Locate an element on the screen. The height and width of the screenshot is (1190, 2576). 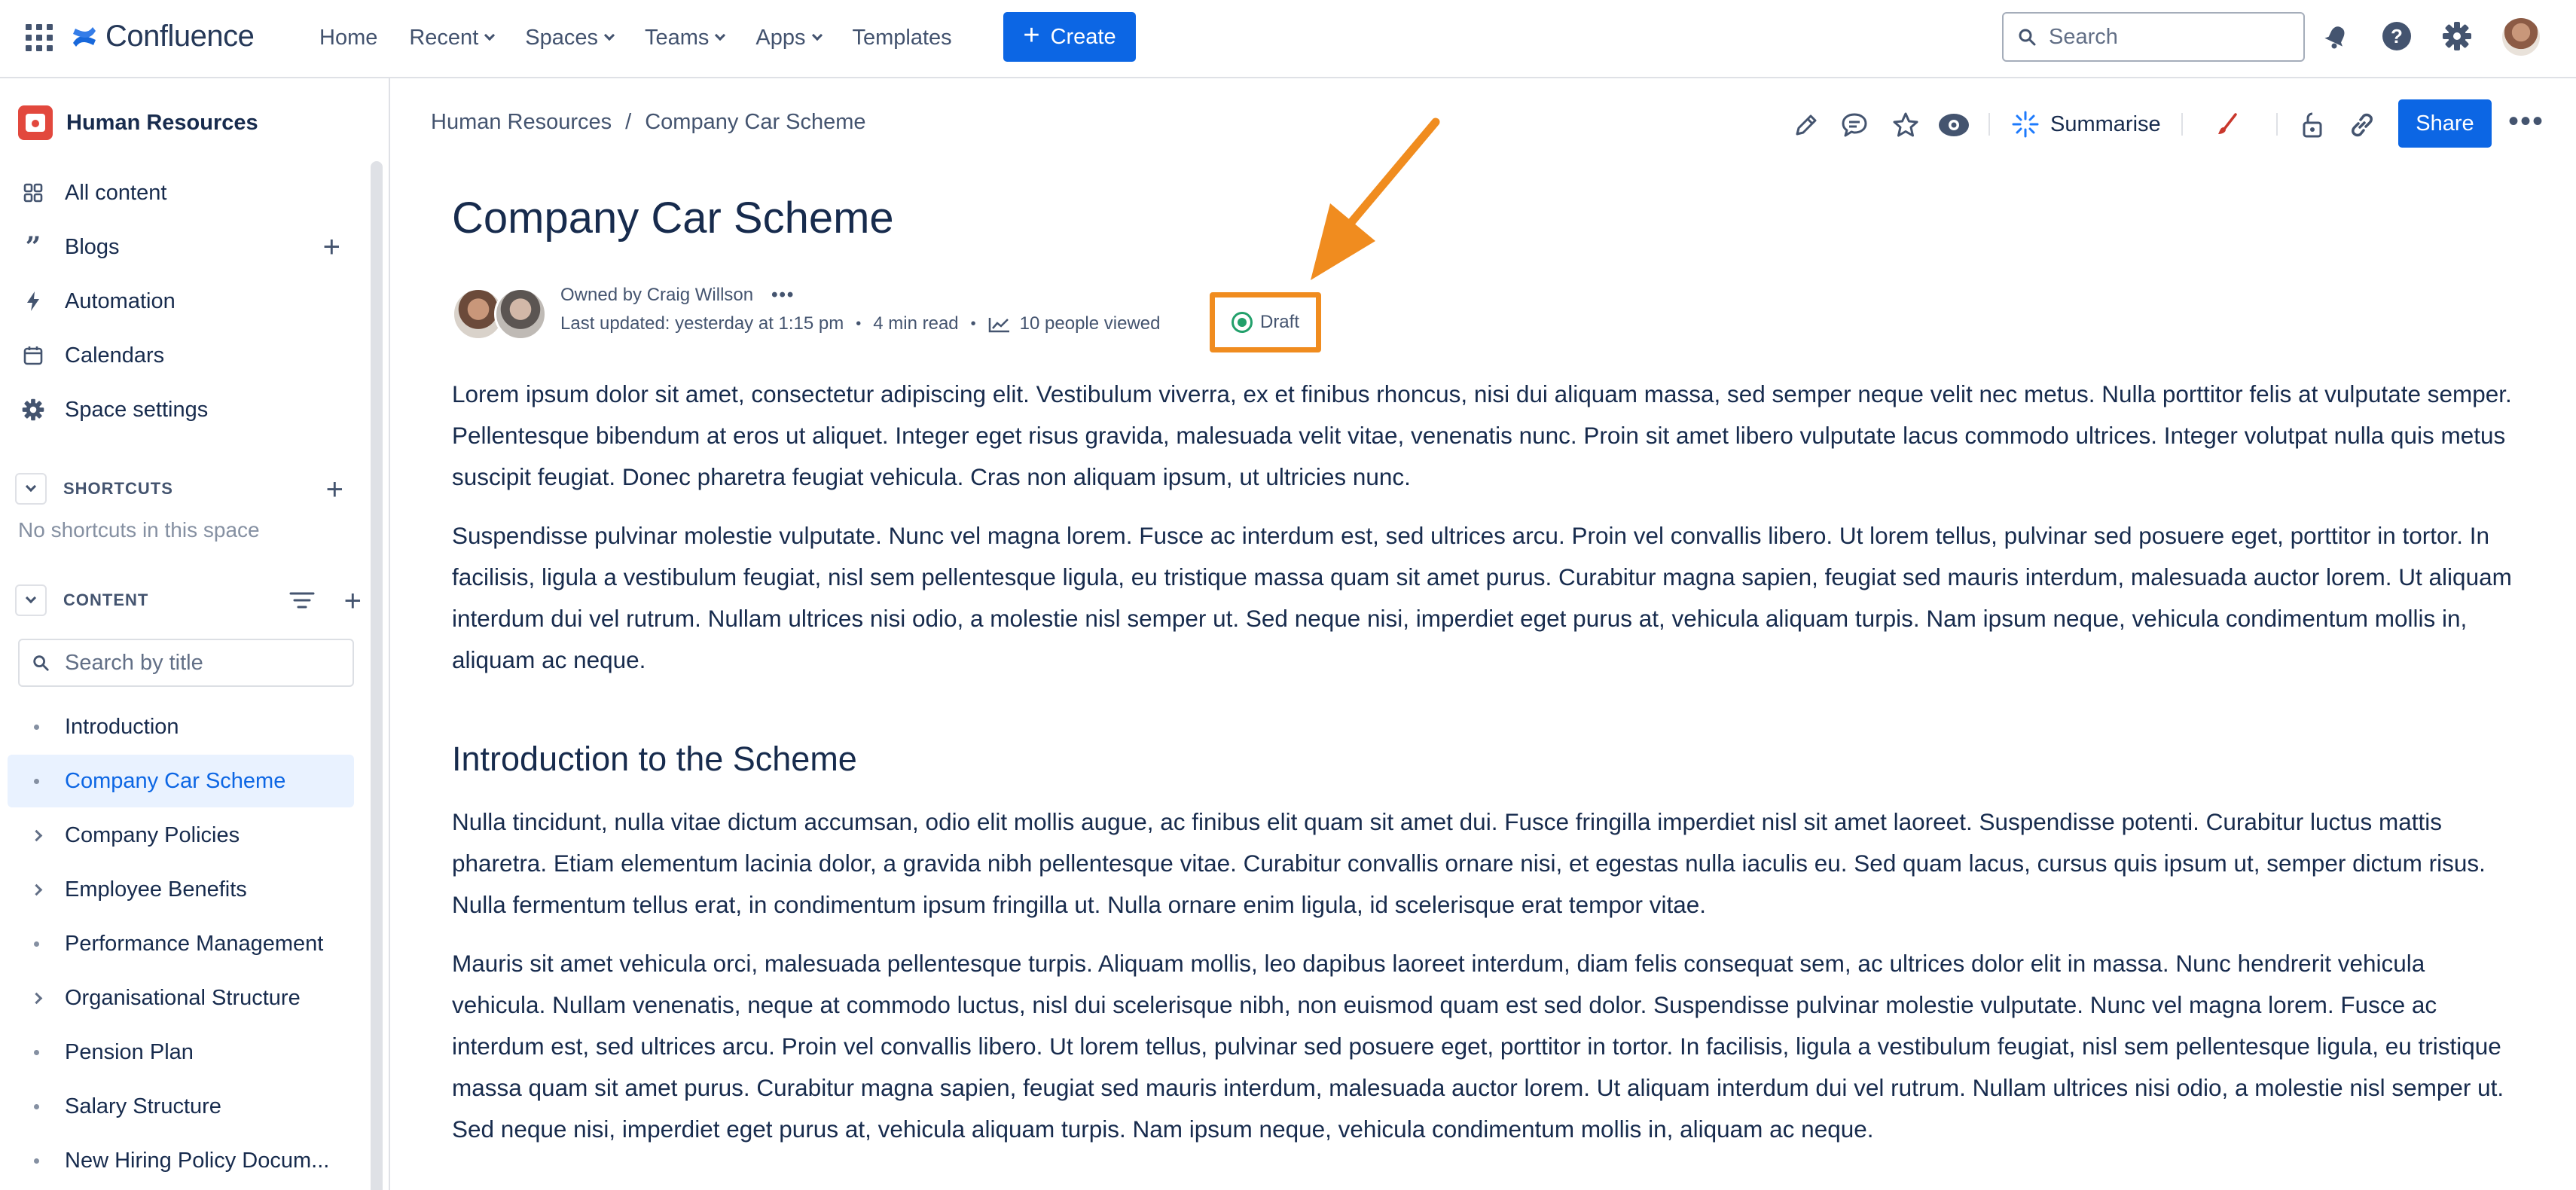
space-header: Human Resources is located at coordinates (138, 122).